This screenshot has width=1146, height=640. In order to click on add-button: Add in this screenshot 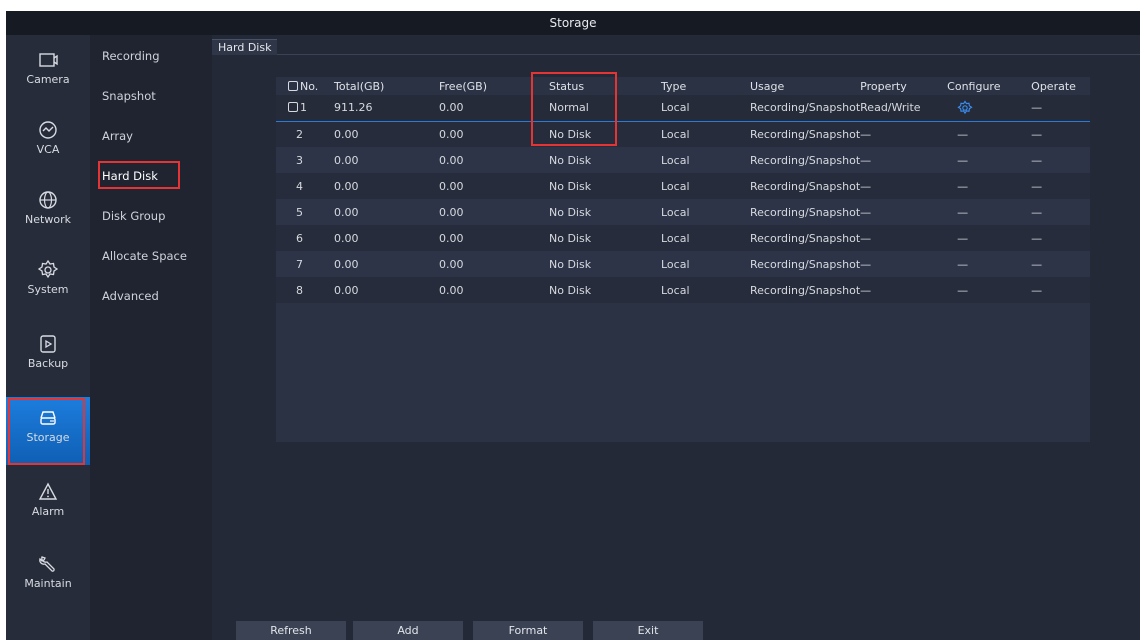, I will do `click(408, 630)`.